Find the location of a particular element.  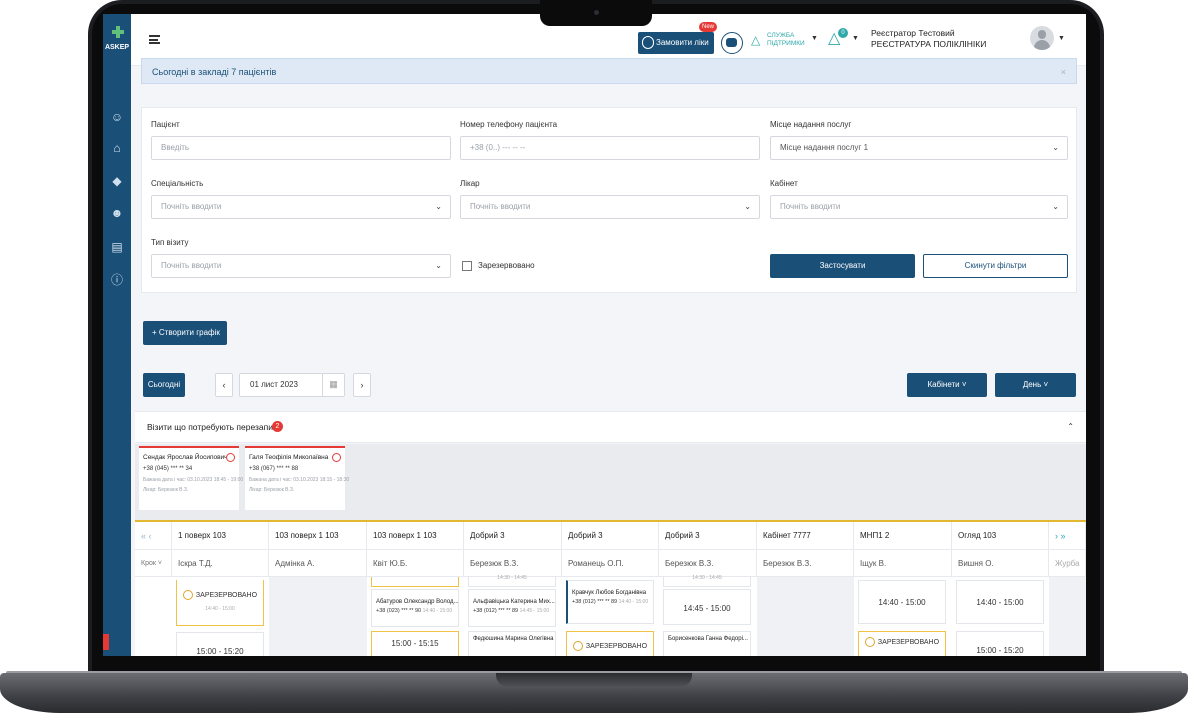

menu-icon is located at coordinates (154, 39).